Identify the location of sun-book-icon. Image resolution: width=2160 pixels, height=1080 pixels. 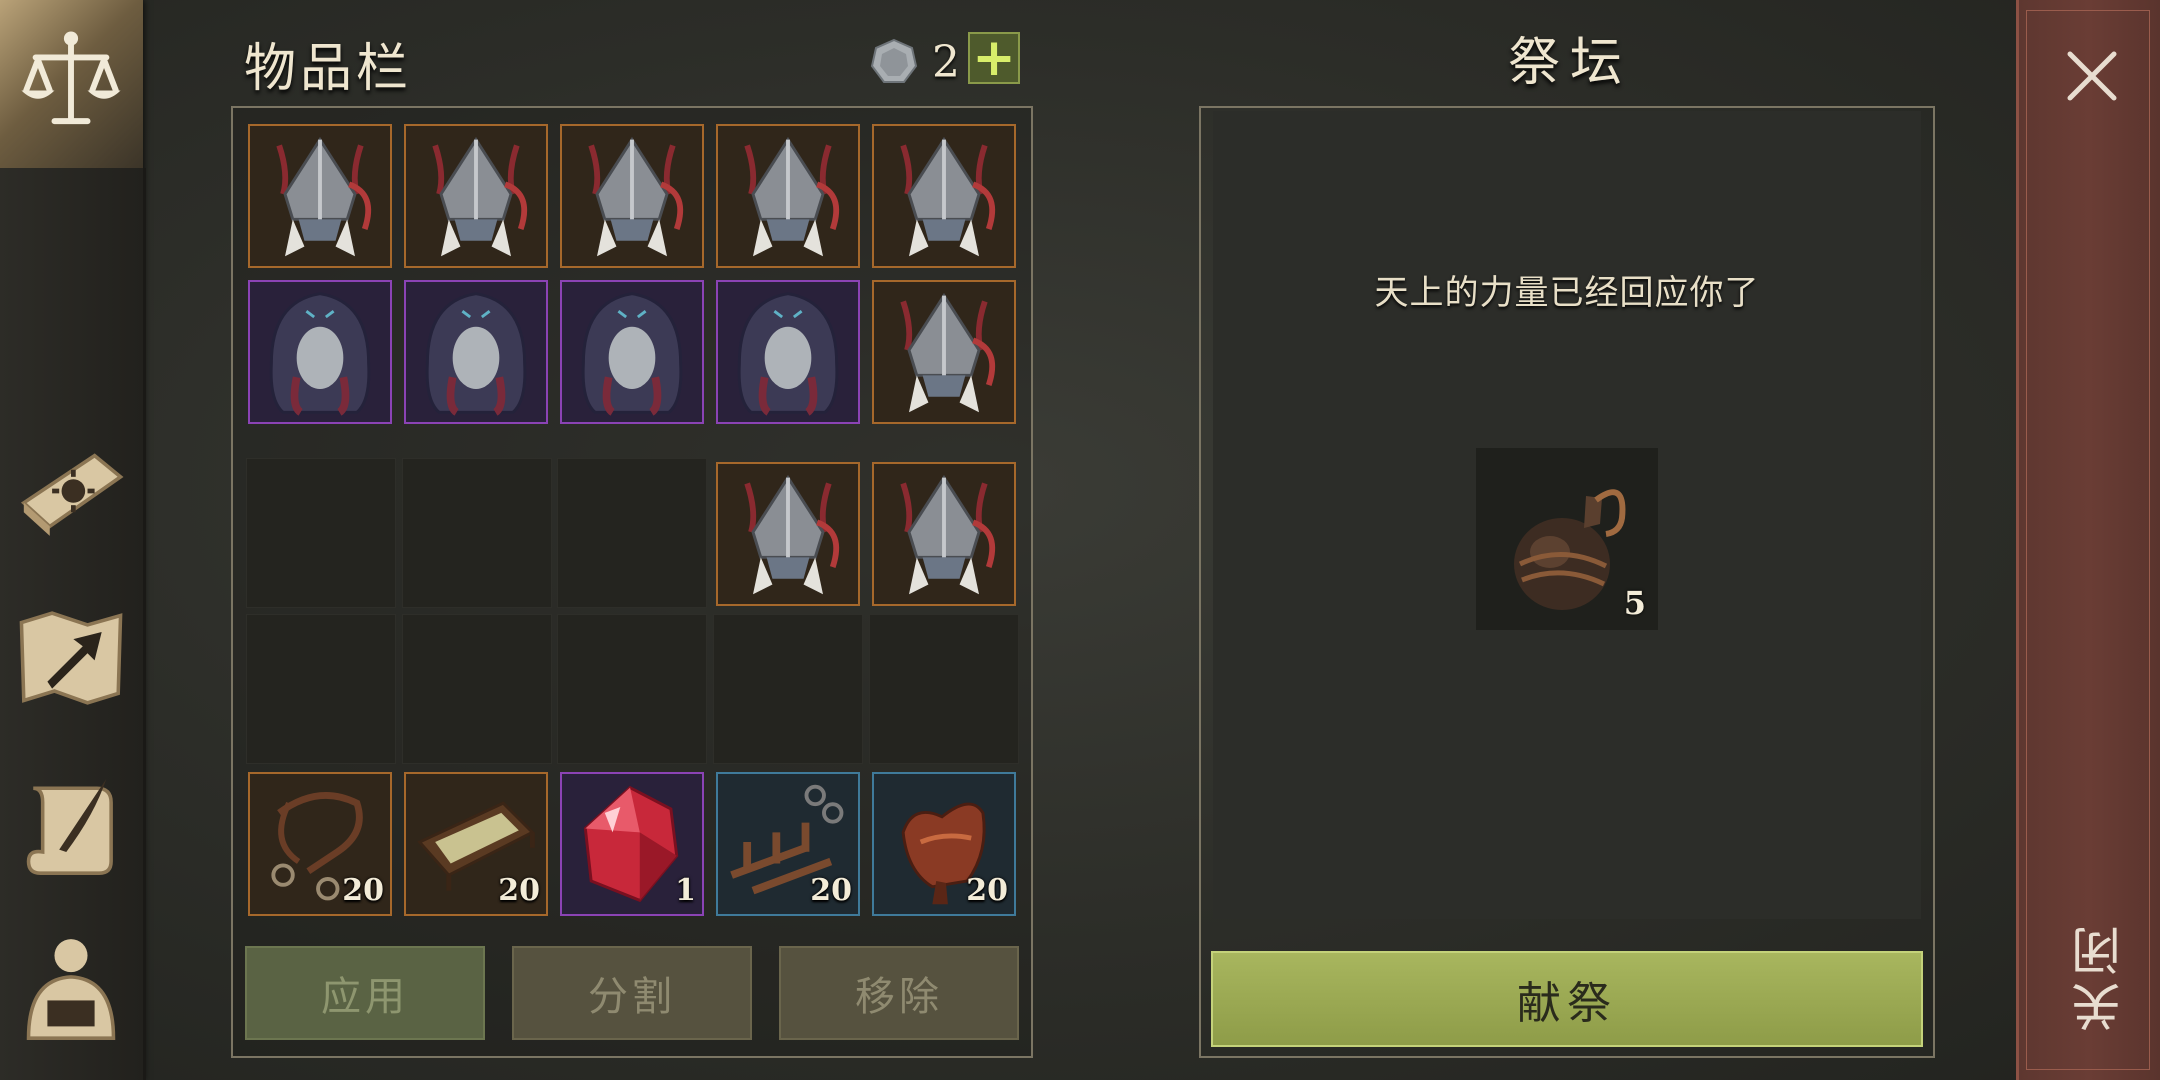
(71, 491).